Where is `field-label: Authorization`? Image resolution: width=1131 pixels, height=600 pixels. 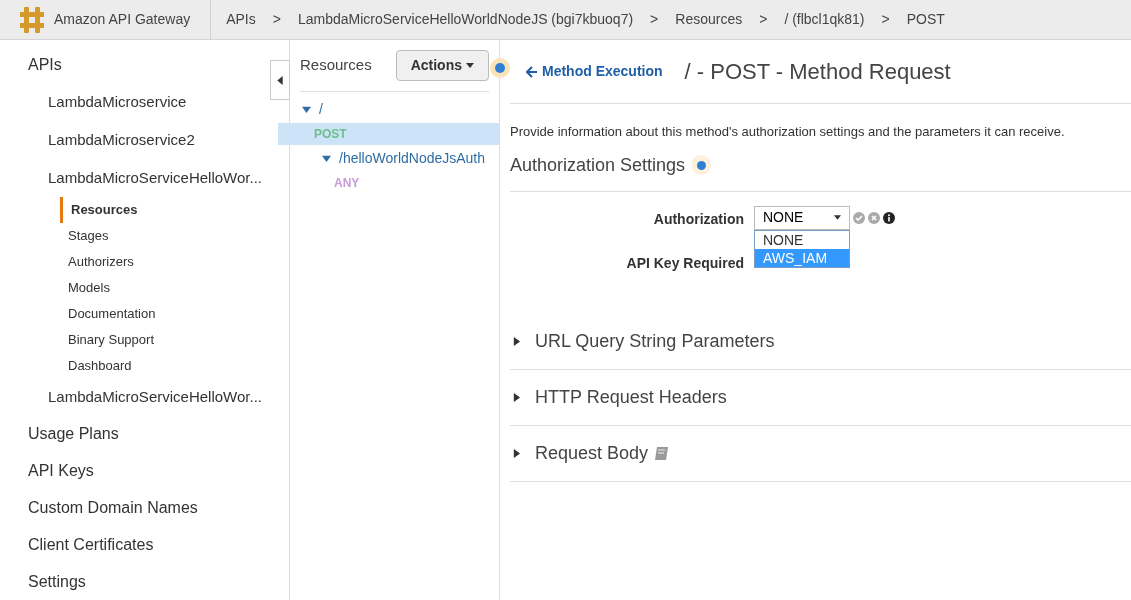
field-label: Authorization is located at coordinates (698, 219).